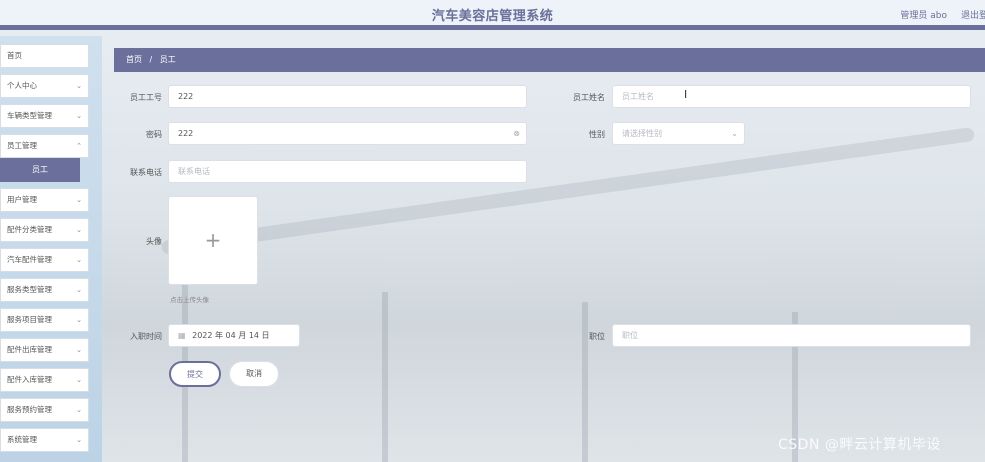  Describe the element at coordinates (44, 86) in the screenshot. I see `sidebar-item-personal-center: 个人中心 ⌄` at that location.